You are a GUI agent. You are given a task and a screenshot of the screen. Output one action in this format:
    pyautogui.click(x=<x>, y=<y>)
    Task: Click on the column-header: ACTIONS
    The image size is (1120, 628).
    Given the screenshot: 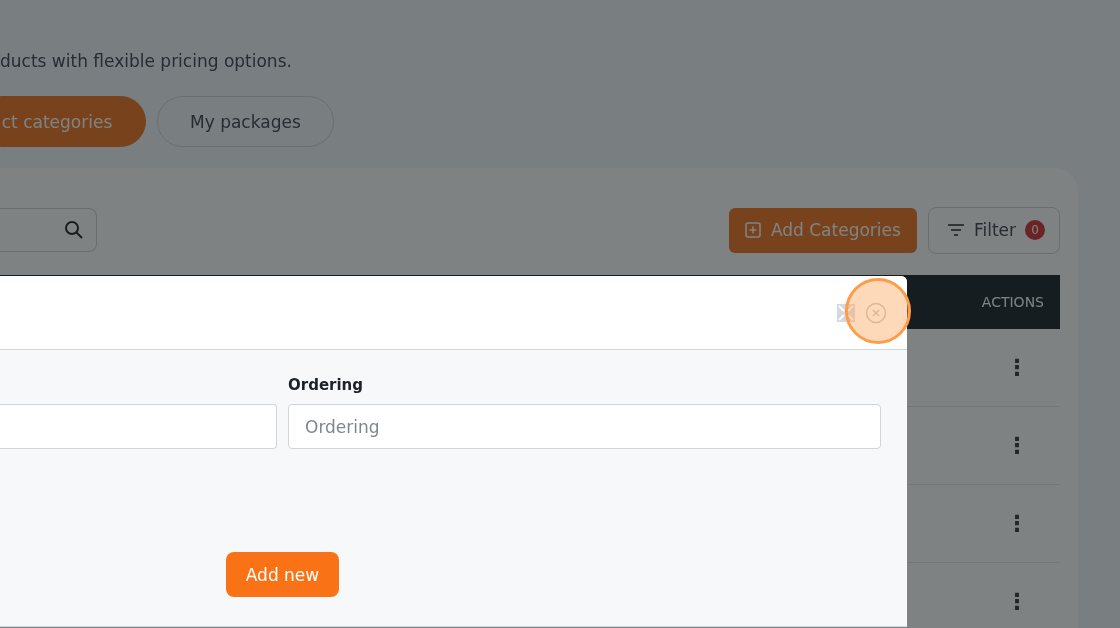 What is the action you would take?
    pyautogui.click(x=1012, y=302)
    